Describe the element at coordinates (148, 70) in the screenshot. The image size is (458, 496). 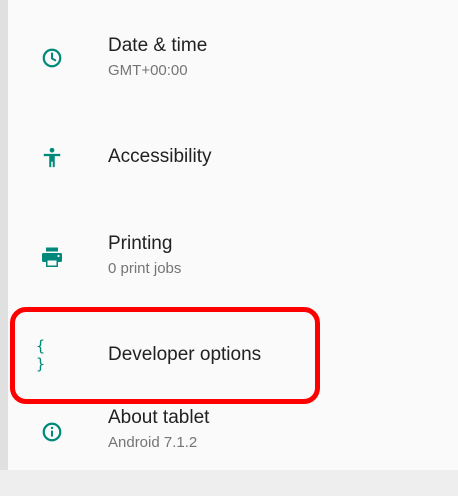
I see `setting-summary: GMT+00:00` at that location.